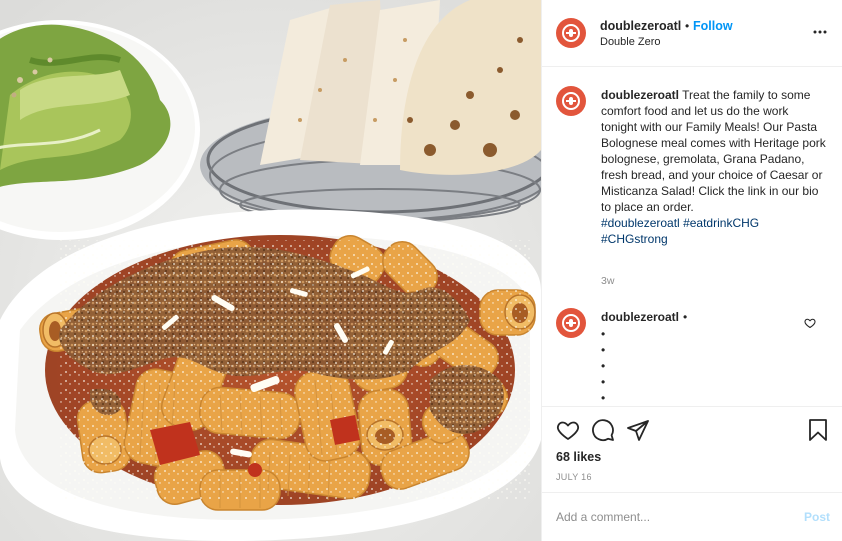  What do you see at coordinates (692, 33) in the screenshot?
I see `post-header: doublezeroatl • Follow Double Zero` at bounding box center [692, 33].